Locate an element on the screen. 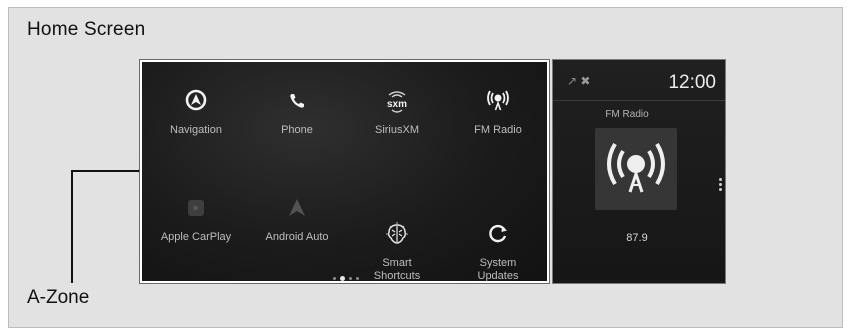 Image resolution: width=851 pixels, height=335 pixels. page-dot-active is located at coordinates (342, 278).